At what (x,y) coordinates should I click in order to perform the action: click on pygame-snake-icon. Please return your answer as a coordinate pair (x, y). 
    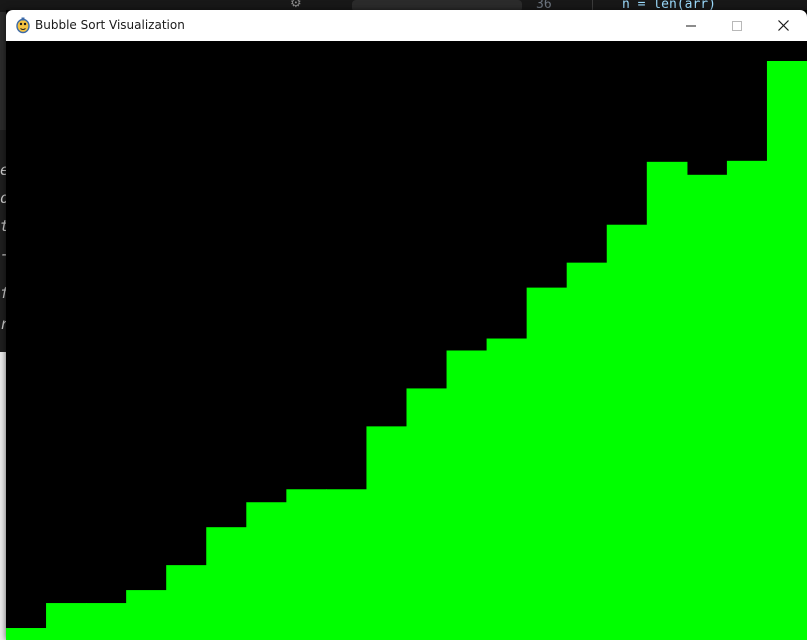
    Looking at the image, I should click on (23, 25).